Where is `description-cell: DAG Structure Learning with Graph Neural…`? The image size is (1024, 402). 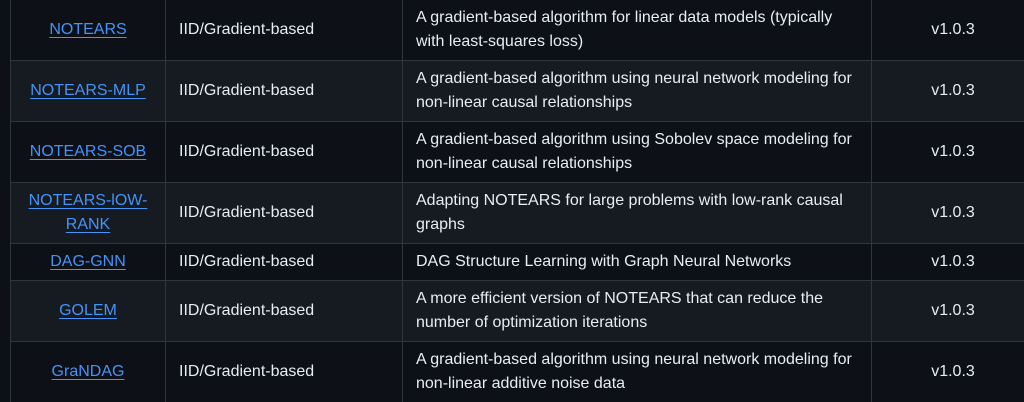
description-cell: DAG Structure Learning with Graph Neural… is located at coordinates (637, 262).